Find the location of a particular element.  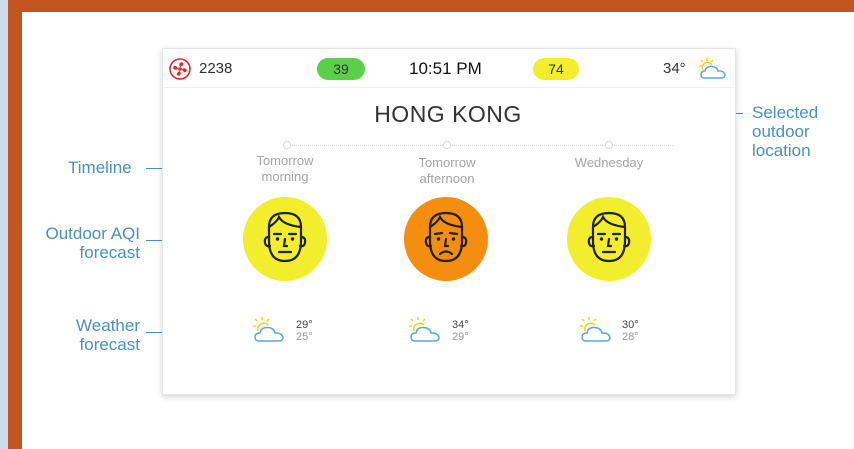

callout-location-line2: outdoor is located at coordinates (781, 131).